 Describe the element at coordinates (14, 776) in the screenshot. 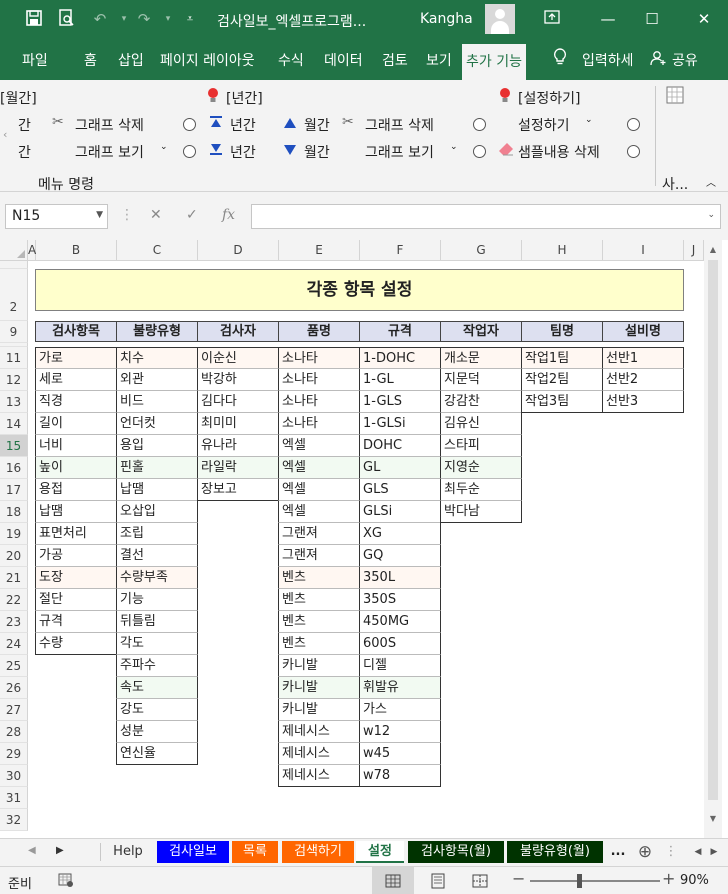

I see `row-header-30: 30` at that location.